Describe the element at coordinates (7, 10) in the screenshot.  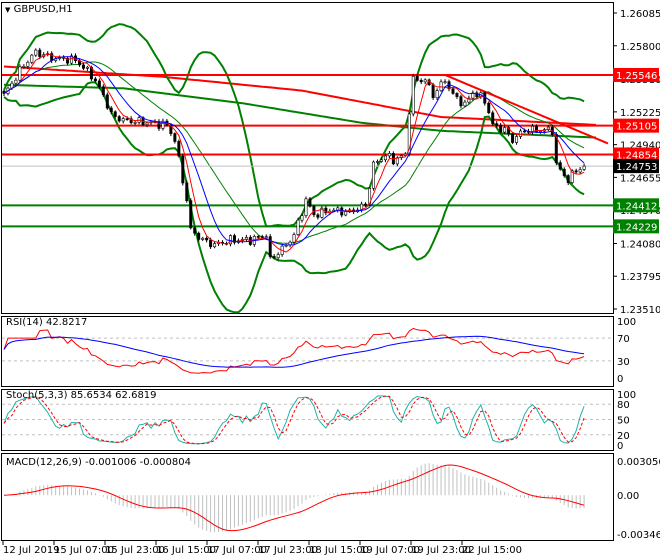
I see `dropdown-triangle-icon: ▼` at that location.